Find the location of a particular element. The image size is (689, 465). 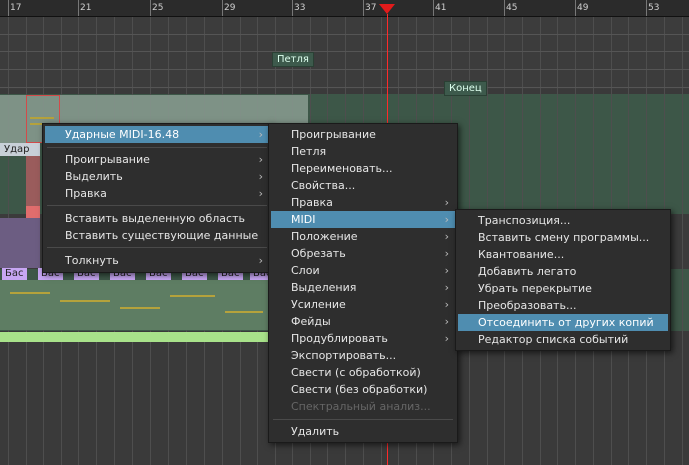

menu-item-remove-overlap: Убрать перекрытие is located at coordinates (563, 288).